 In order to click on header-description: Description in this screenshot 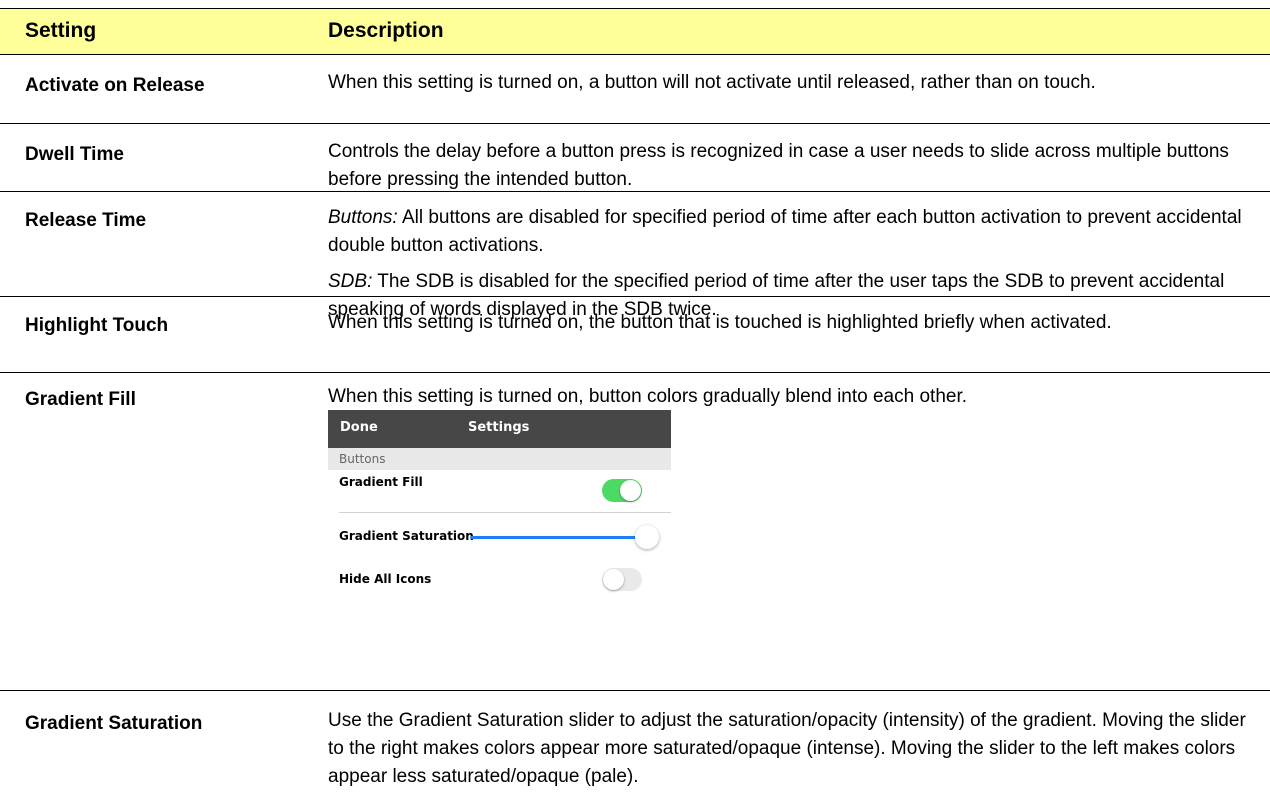, I will do `click(386, 30)`.